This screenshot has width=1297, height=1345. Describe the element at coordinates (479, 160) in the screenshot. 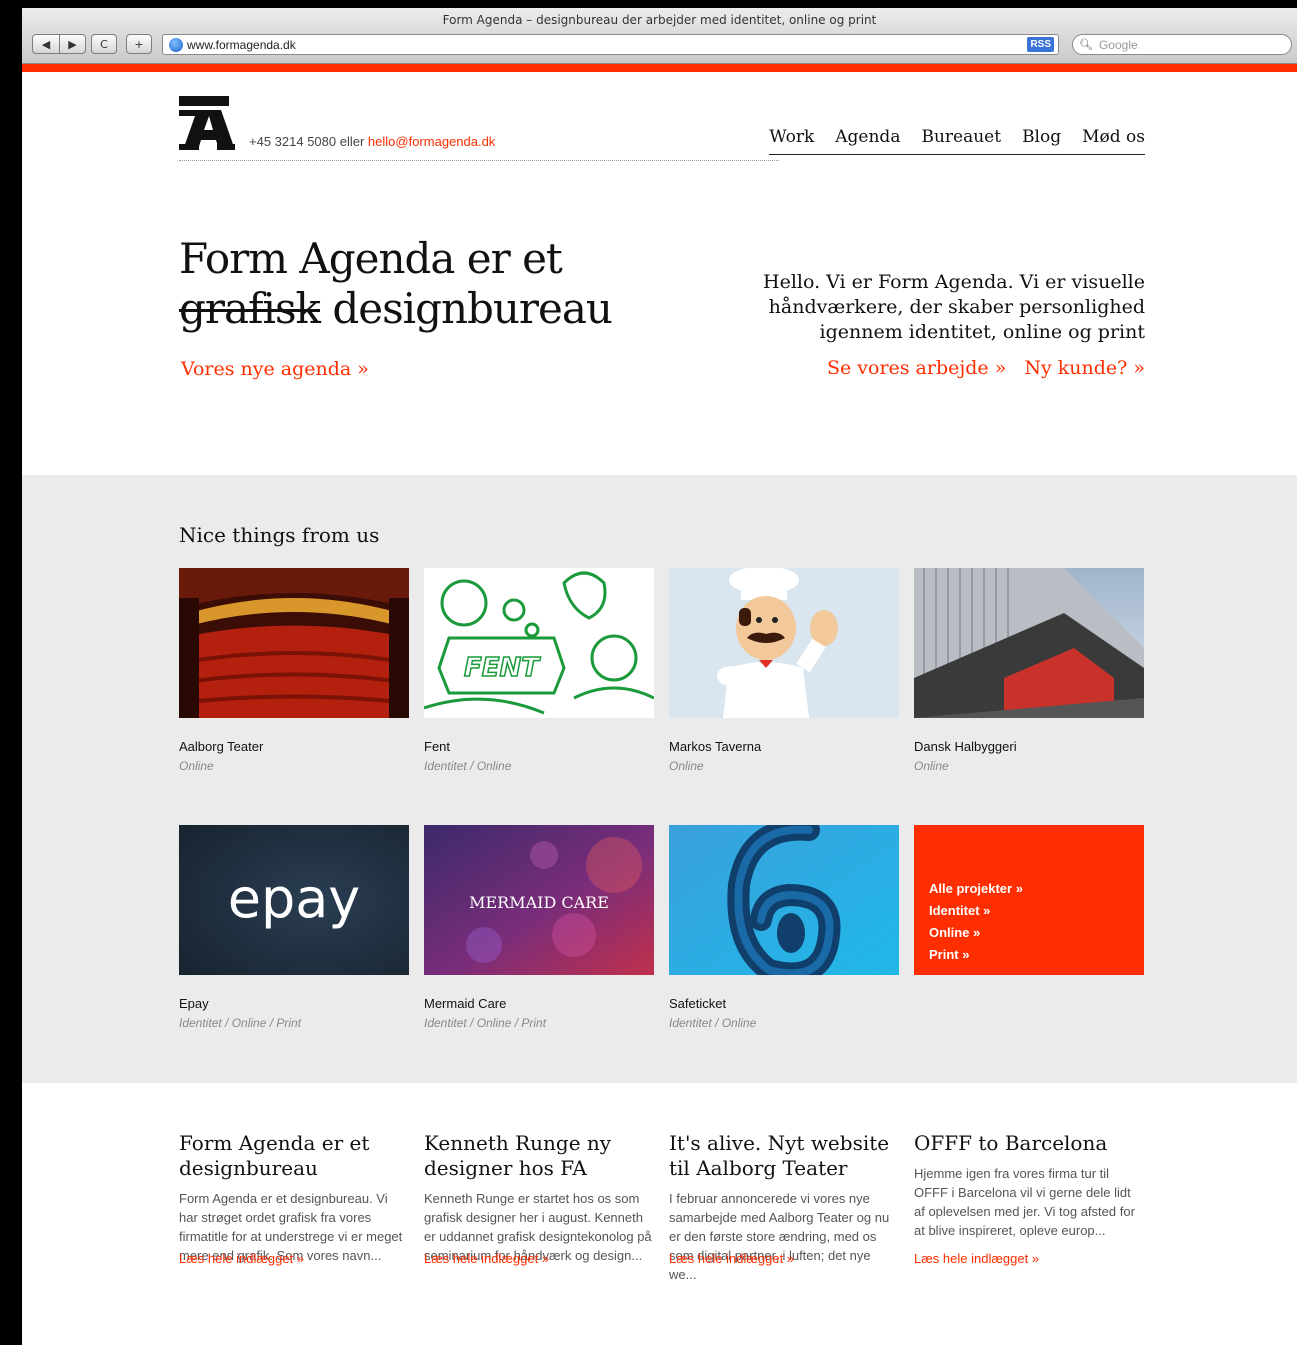

I see `header-divider` at that location.